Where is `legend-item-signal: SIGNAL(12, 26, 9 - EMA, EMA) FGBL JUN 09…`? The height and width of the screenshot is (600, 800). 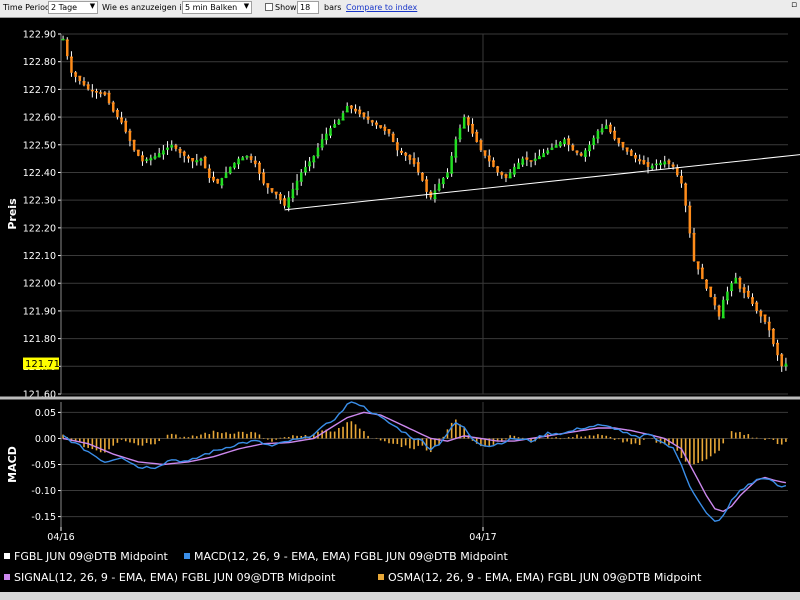 legend-item-signal: SIGNAL(12, 26, 9 - EMA, EMA) FGBL JUN 09… is located at coordinates (169, 577).